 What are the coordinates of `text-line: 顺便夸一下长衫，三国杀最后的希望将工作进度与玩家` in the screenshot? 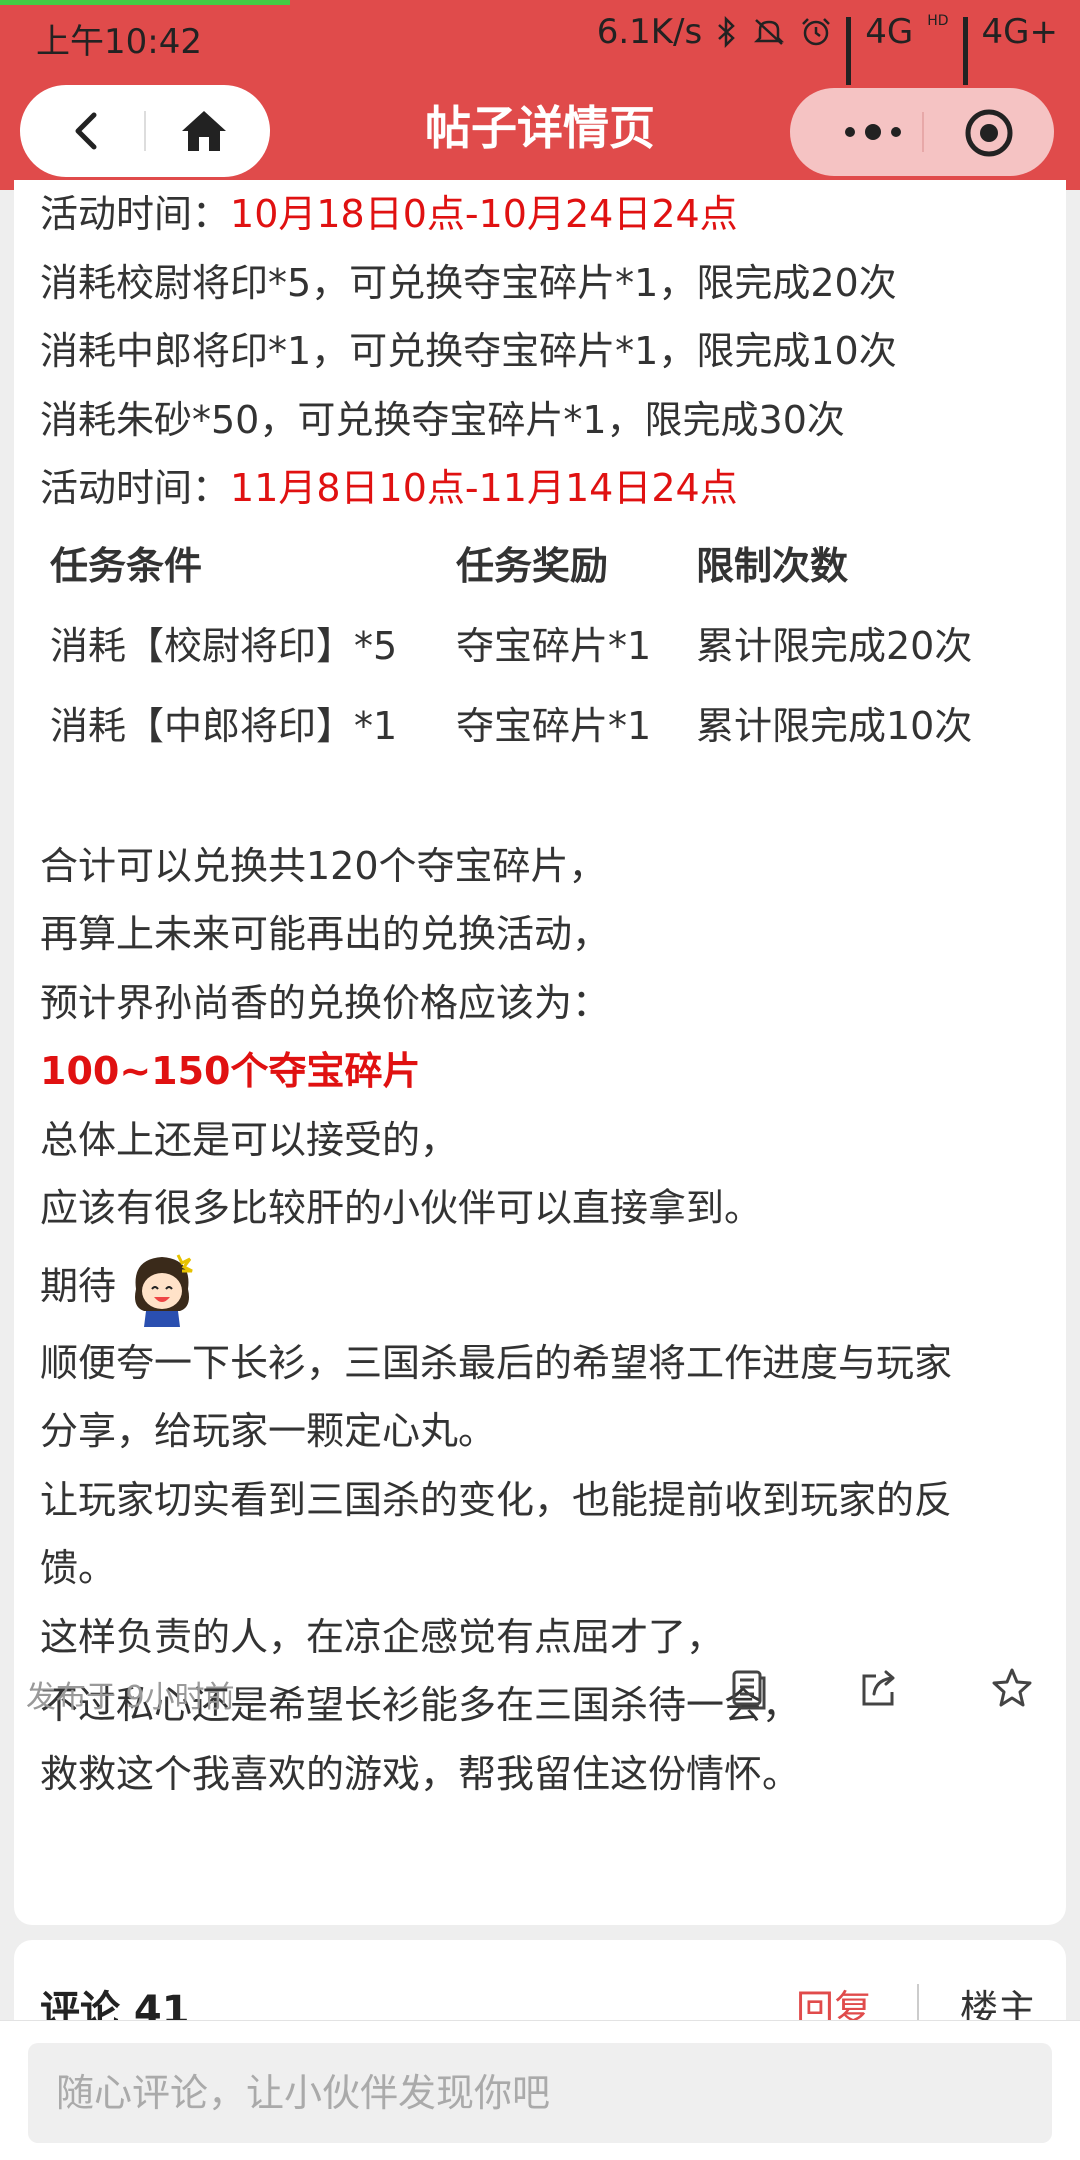 It's located at (496, 1362).